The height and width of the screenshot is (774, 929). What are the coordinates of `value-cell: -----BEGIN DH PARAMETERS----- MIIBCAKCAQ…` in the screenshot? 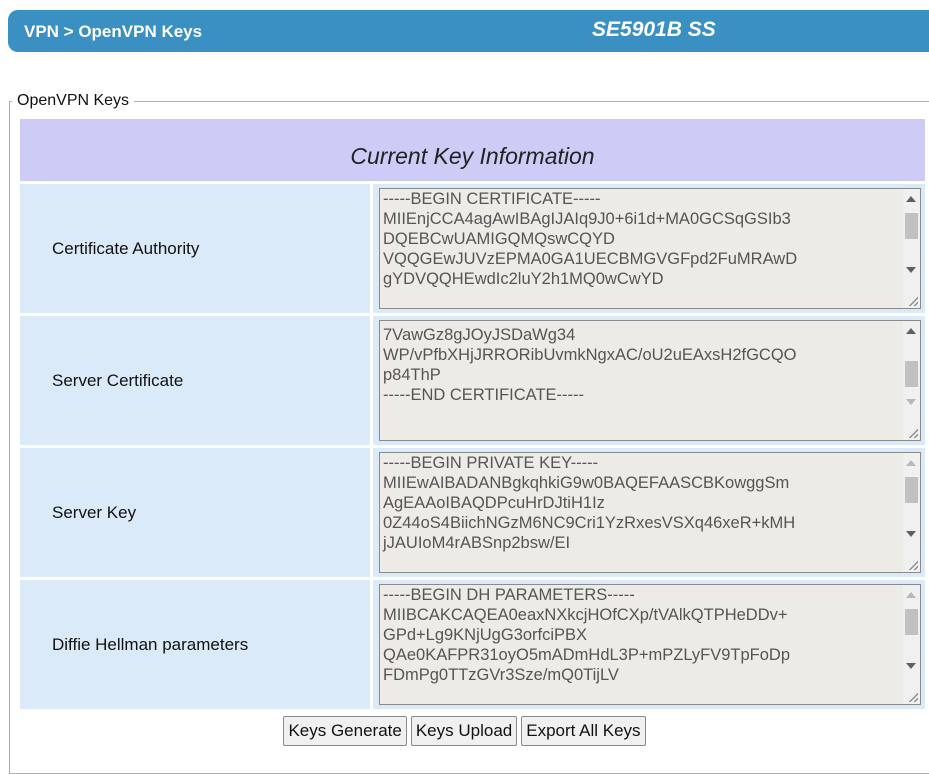 It's located at (649, 644).